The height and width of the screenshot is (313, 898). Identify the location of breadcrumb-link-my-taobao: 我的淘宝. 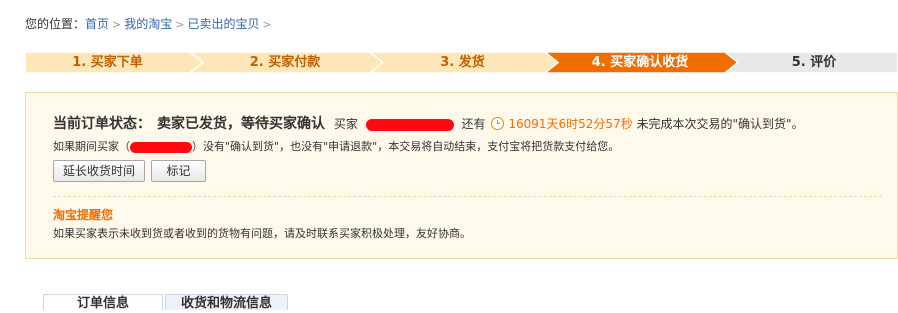
(148, 24).